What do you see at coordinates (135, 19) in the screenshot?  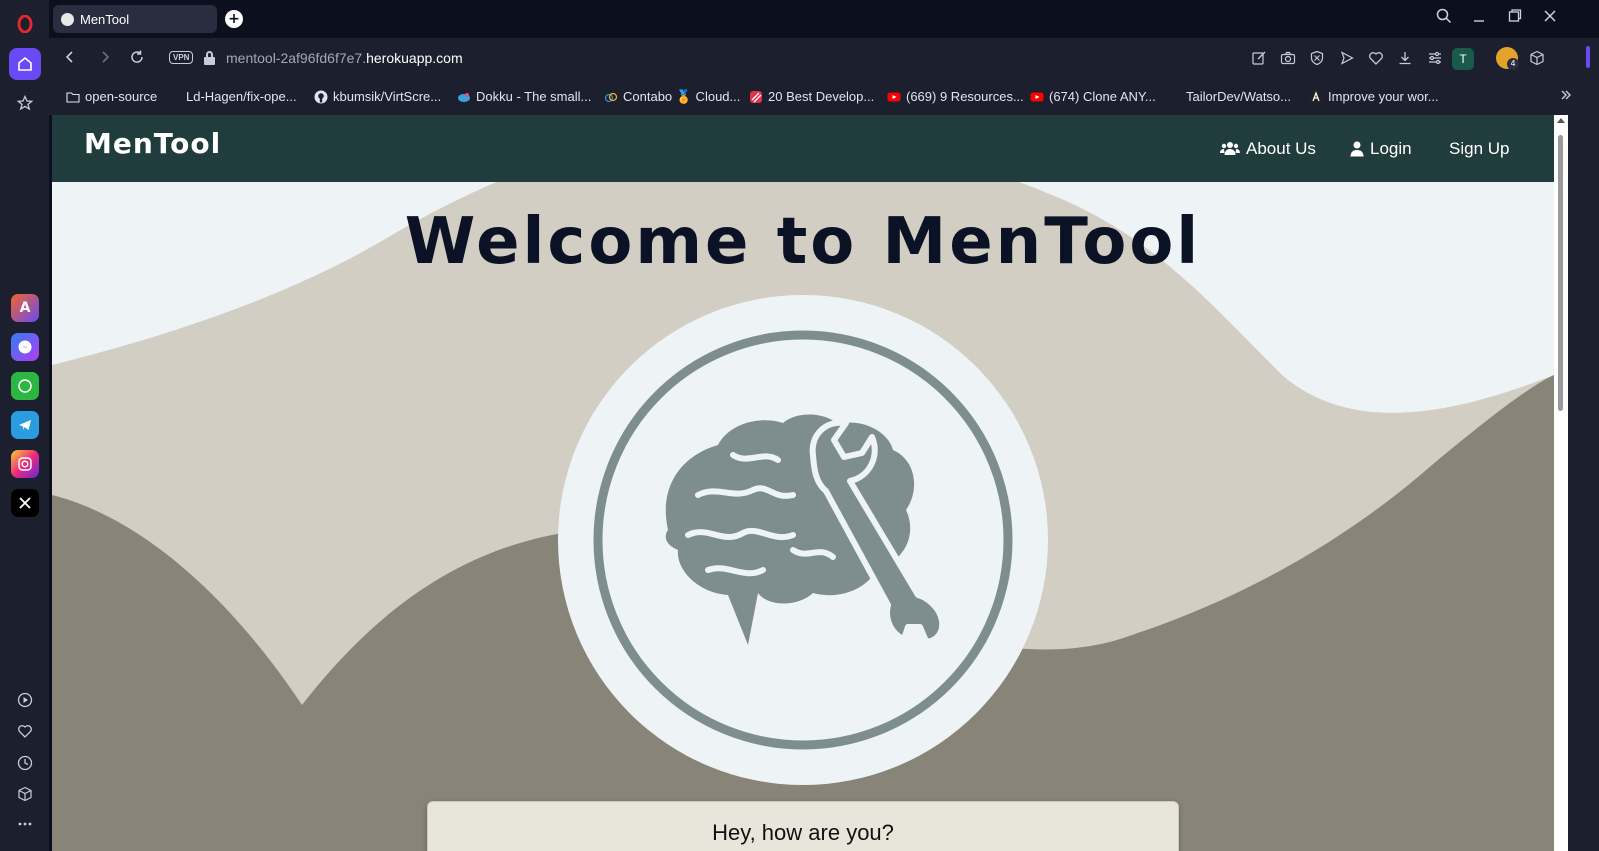 I see `tab-mentool: MenTool` at bounding box center [135, 19].